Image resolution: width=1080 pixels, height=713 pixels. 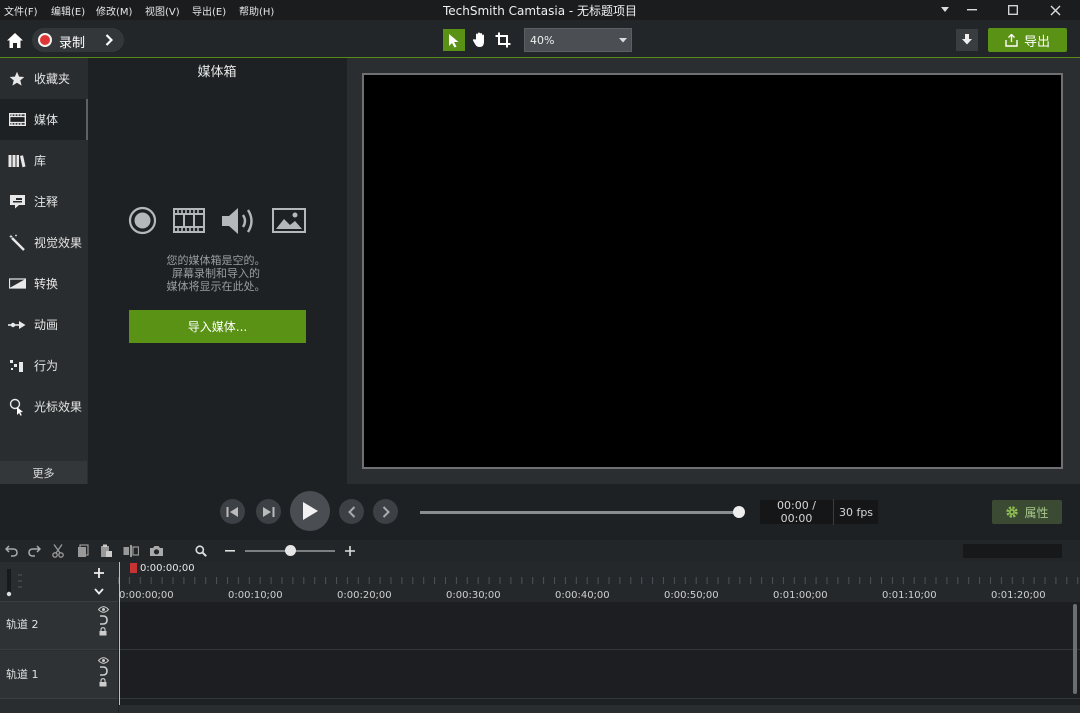 I want to click on scrub-track, so click(x=580, y=512).